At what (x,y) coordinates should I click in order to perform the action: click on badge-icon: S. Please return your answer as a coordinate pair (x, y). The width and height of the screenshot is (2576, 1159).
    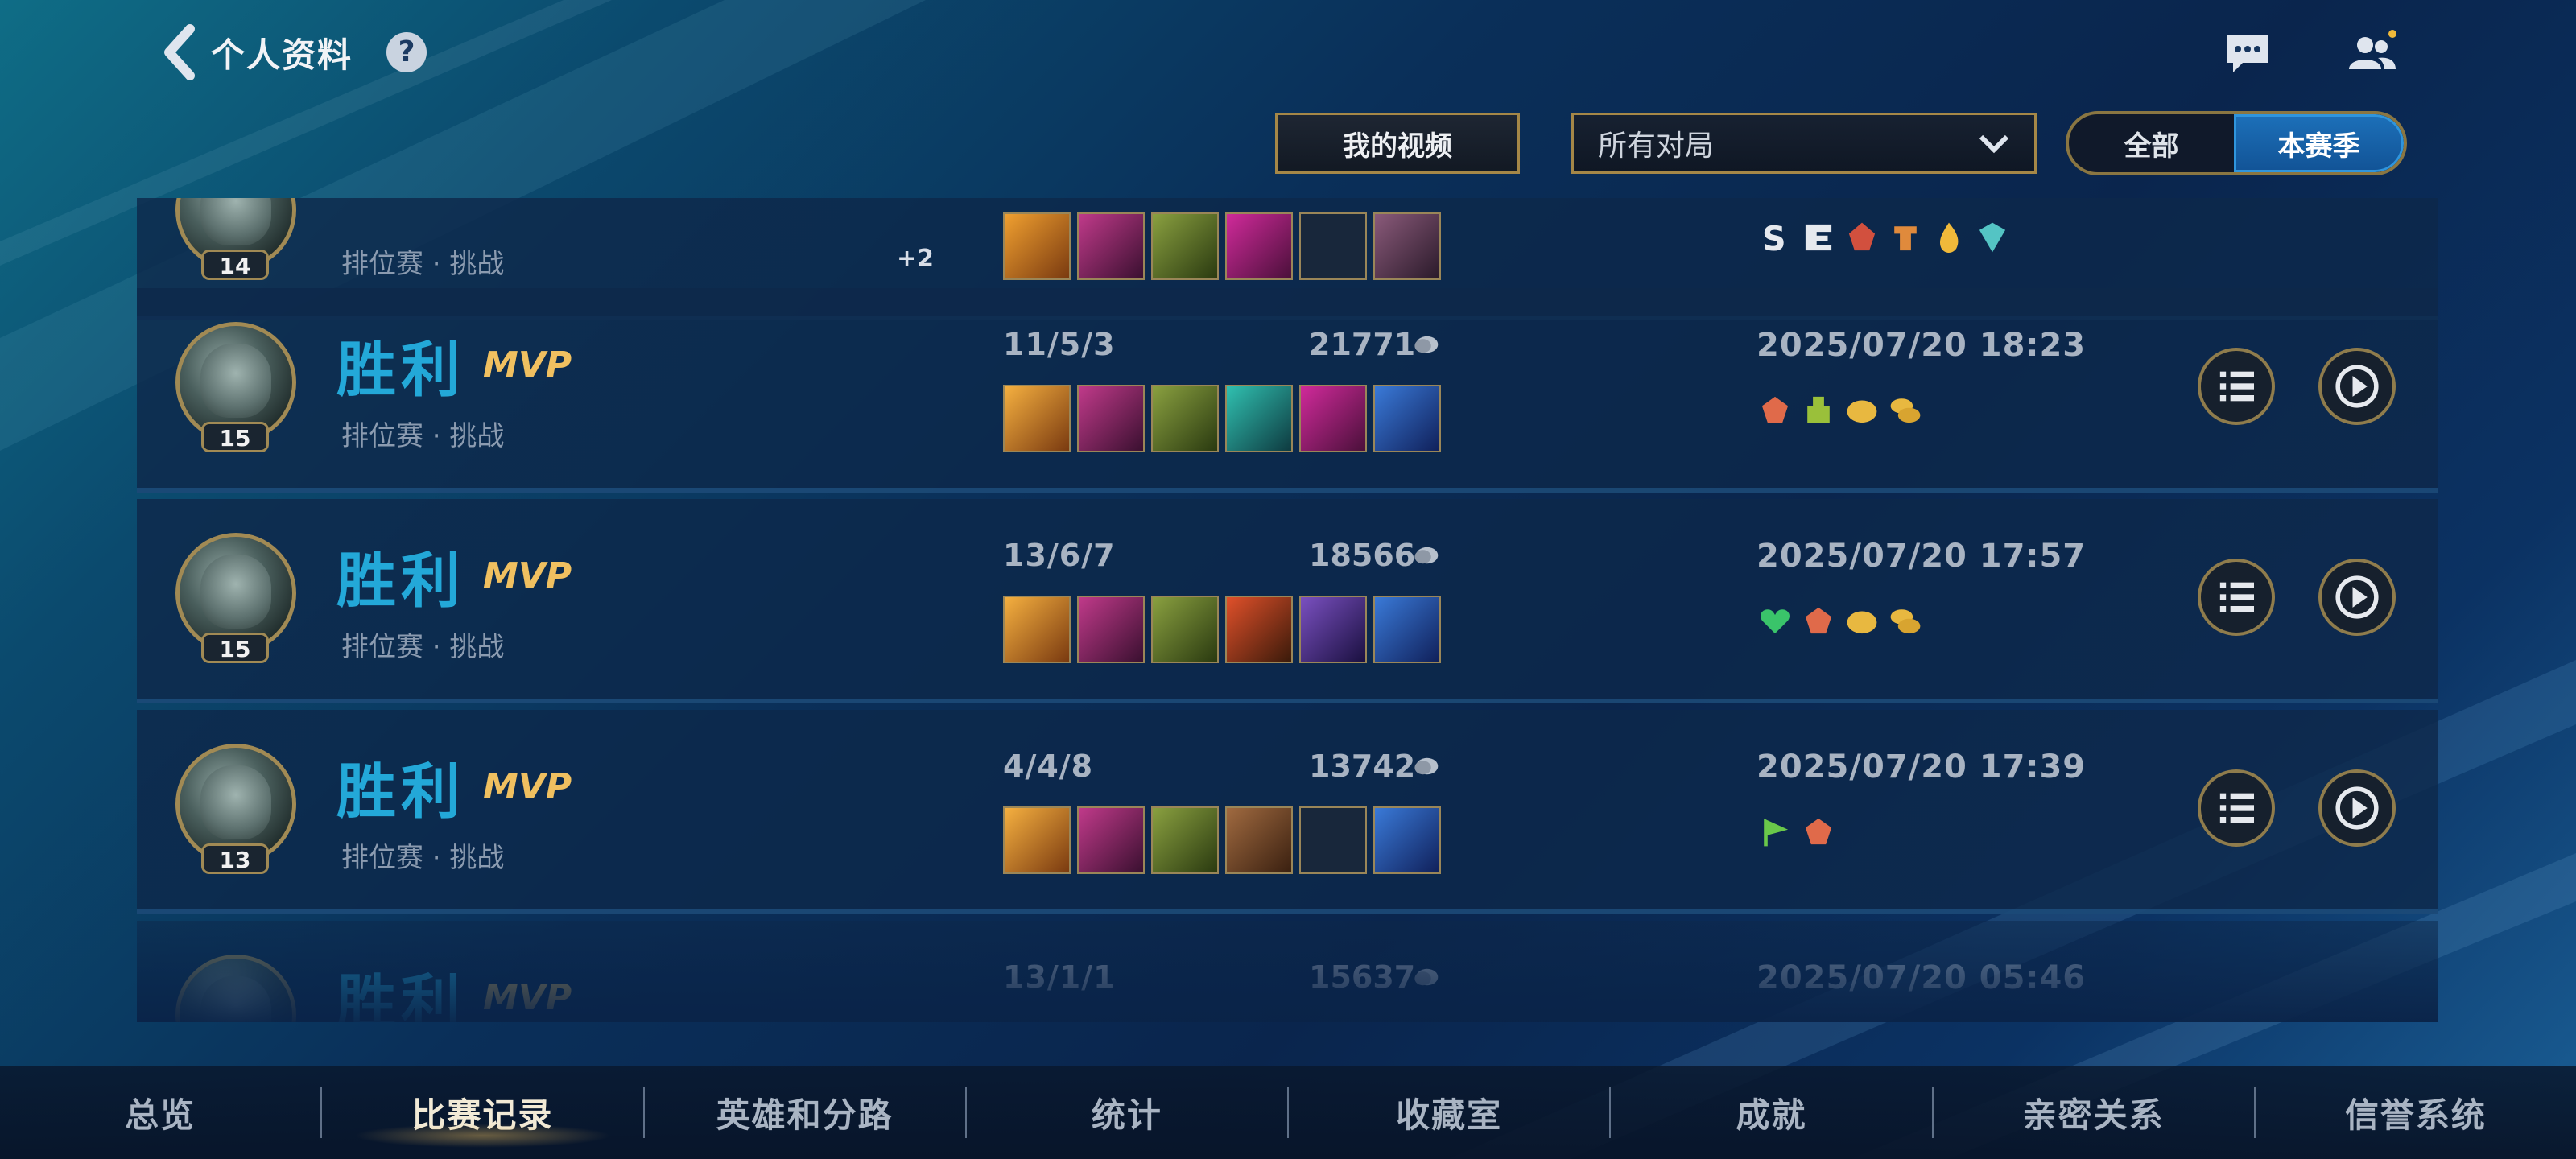
    Looking at the image, I should click on (1775, 237).